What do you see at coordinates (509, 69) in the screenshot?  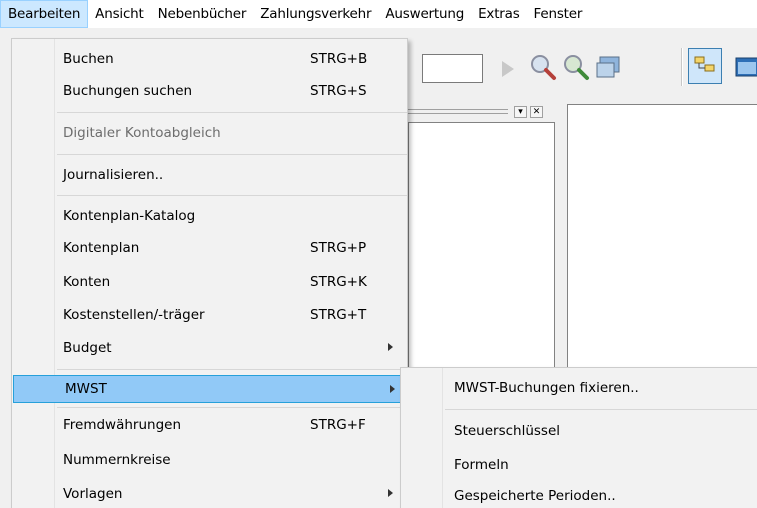 I see `play-icon` at bounding box center [509, 69].